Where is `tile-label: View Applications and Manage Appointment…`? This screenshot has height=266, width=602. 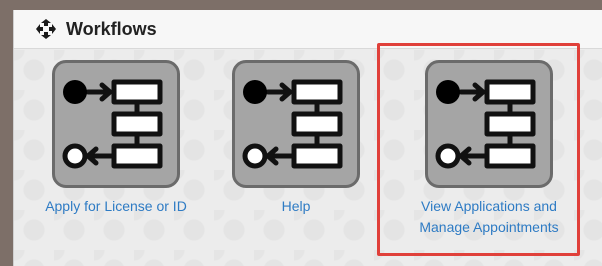
tile-label: View Applications and Manage Appointment… is located at coordinates (489, 217).